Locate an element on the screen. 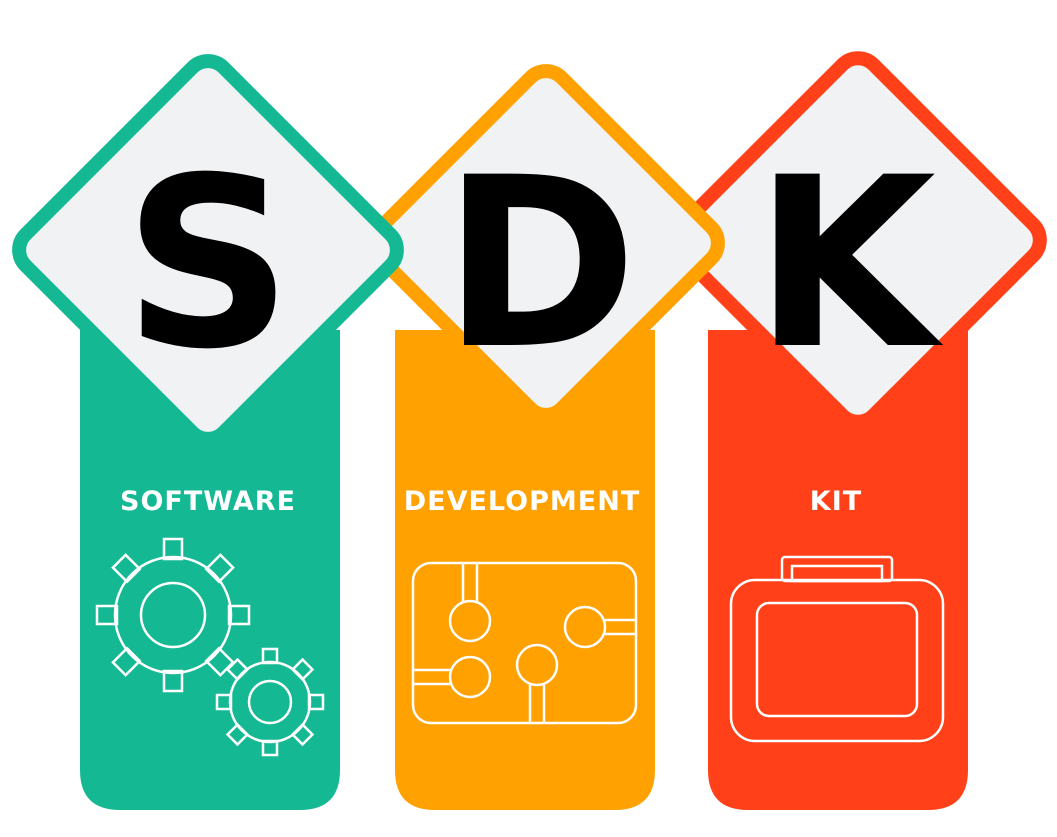 This screenshot has width=1057, height=837. letter-k: K is located at coordinates (849, 264).